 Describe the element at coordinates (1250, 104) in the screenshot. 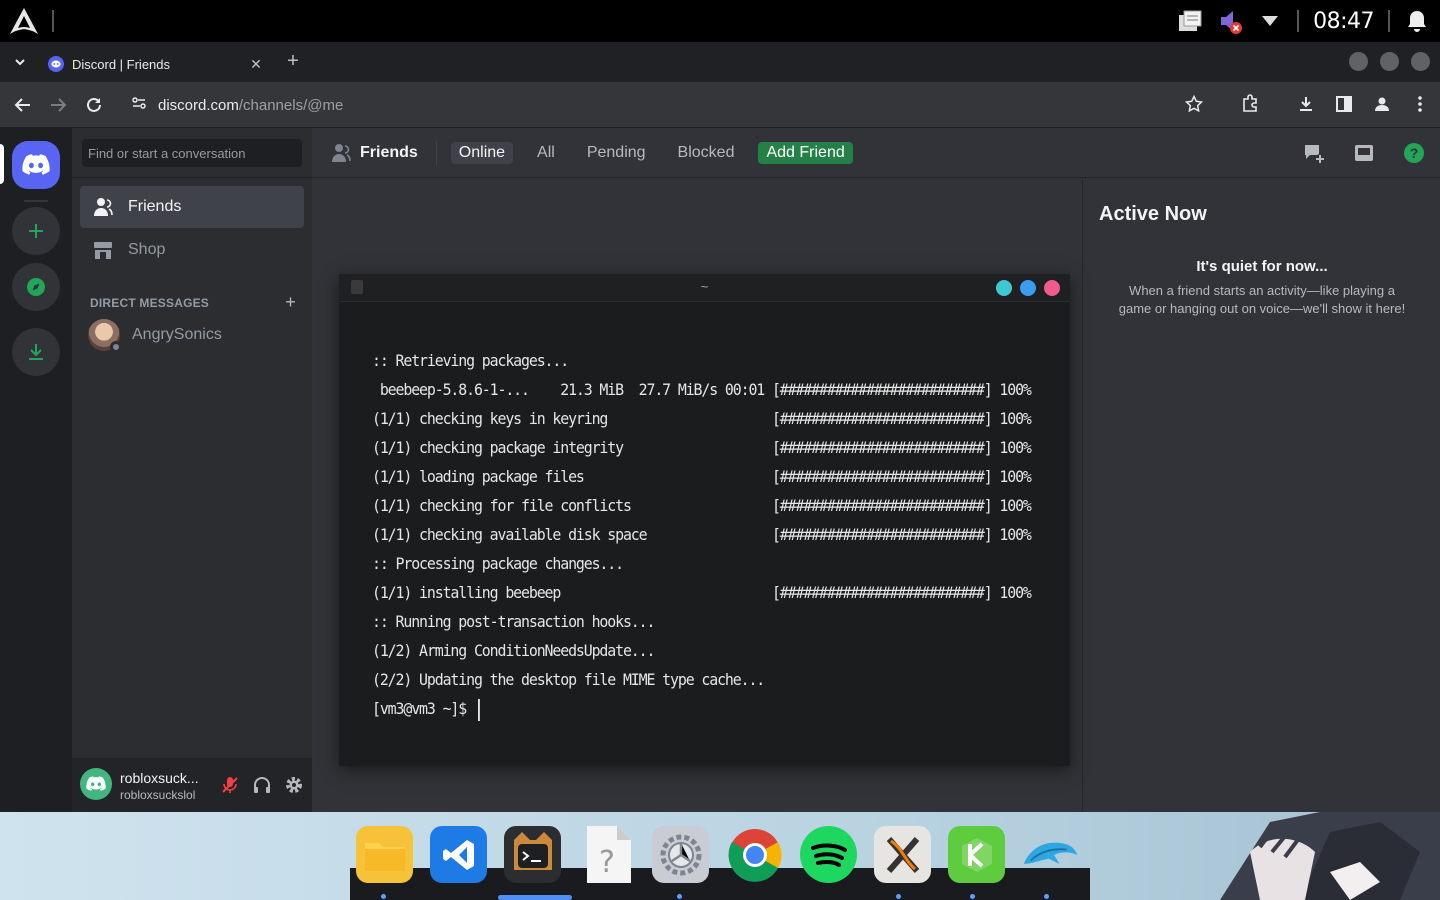

I see `extensions-icon` at that location.